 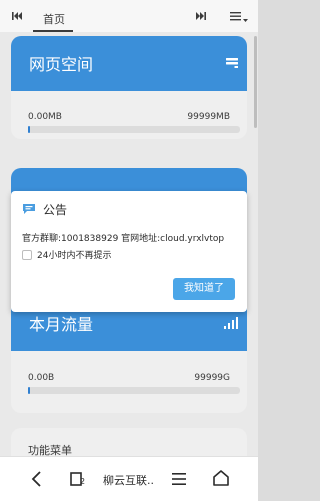 What do you see at coordinates (231, 323) in the screenshot?
I see `signal-bars-icon` at bounding box center [231, 323].